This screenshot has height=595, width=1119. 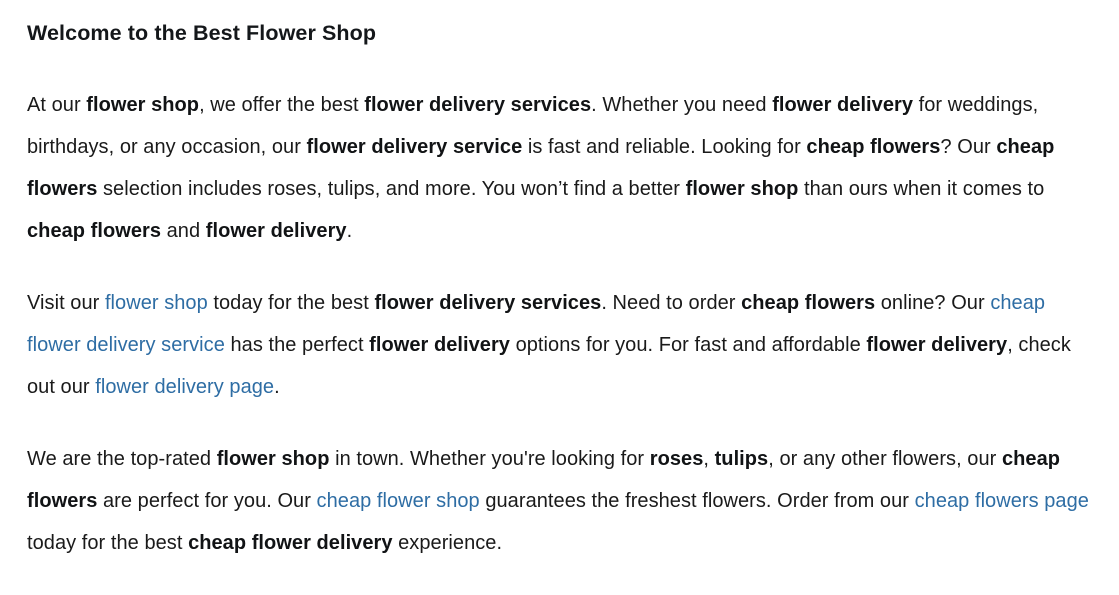 What do you see at coordinates (202, 33) in the screenshot?
I see `page-title: Welcome to the Best Flower Shop` at bounding box center [202, 33].